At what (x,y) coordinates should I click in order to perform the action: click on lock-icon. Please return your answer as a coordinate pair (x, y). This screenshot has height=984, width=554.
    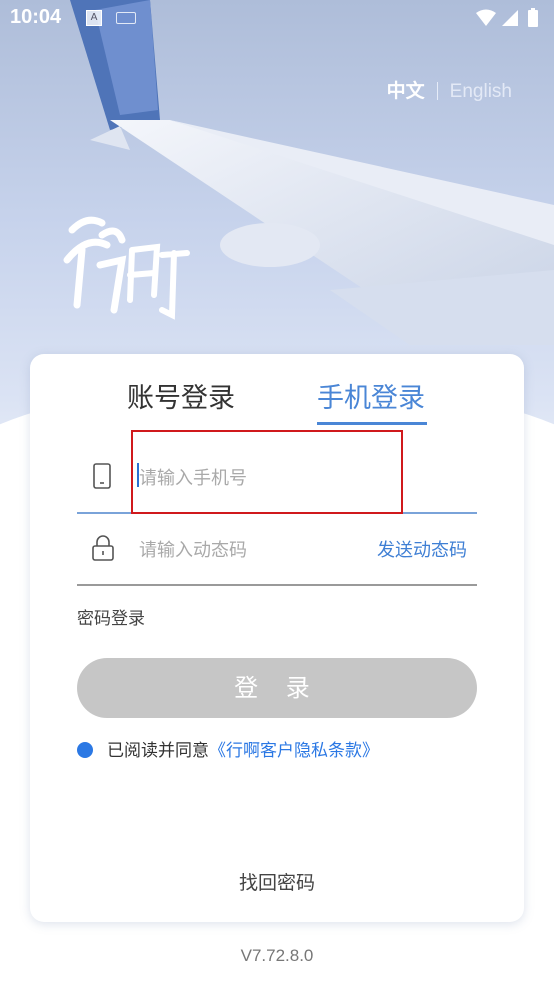
    Looking at the image, I should click on (103, 550).